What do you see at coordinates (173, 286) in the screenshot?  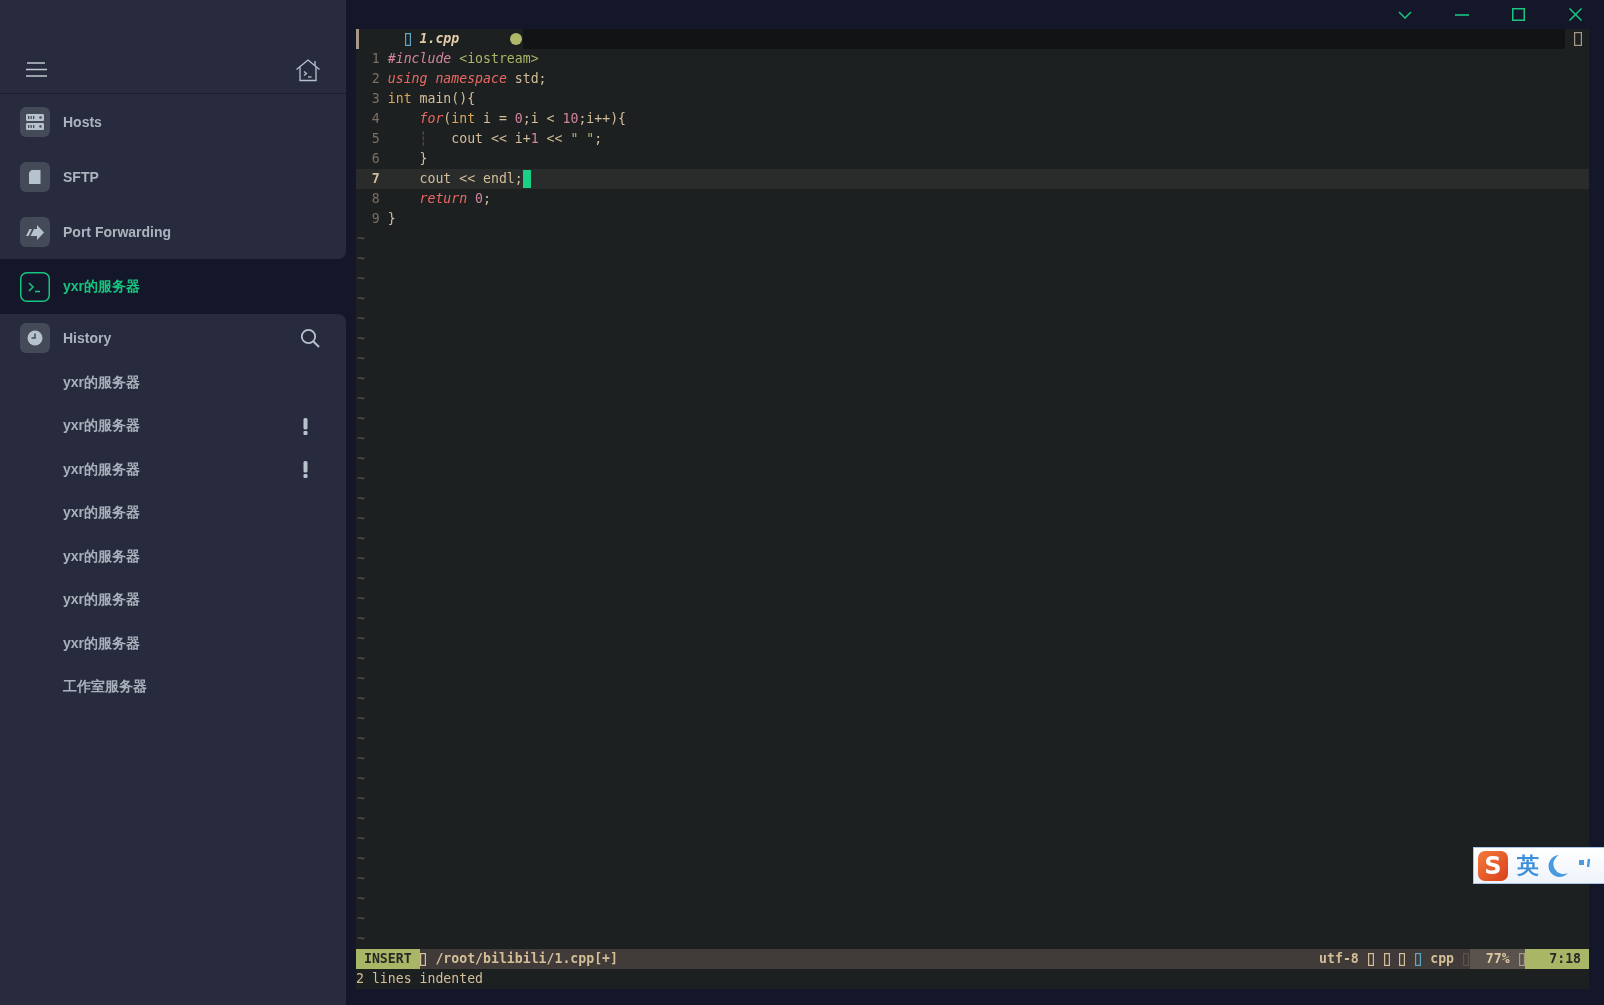 I see `sidebar-item: yxr的服务器` at bounding box center [173, 286].